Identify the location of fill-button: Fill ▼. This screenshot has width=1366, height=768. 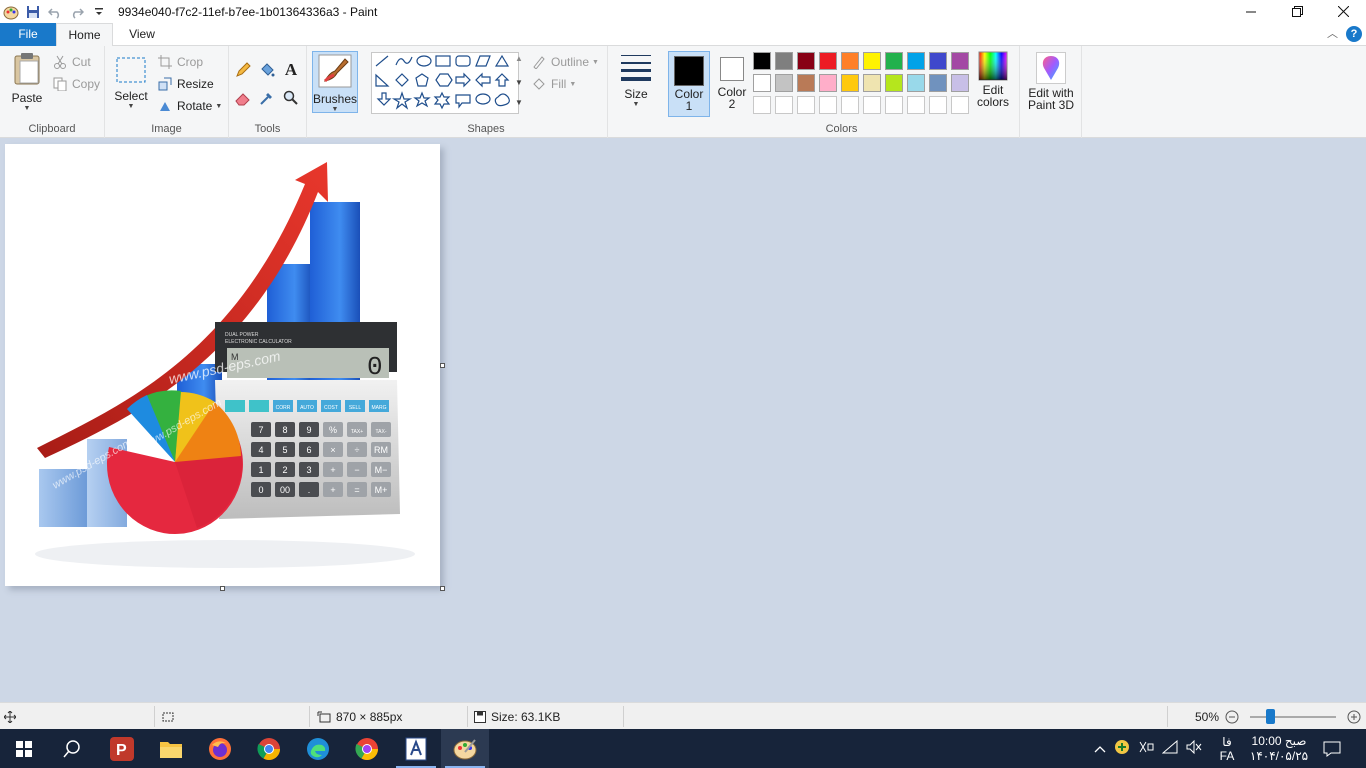
(553, 84).